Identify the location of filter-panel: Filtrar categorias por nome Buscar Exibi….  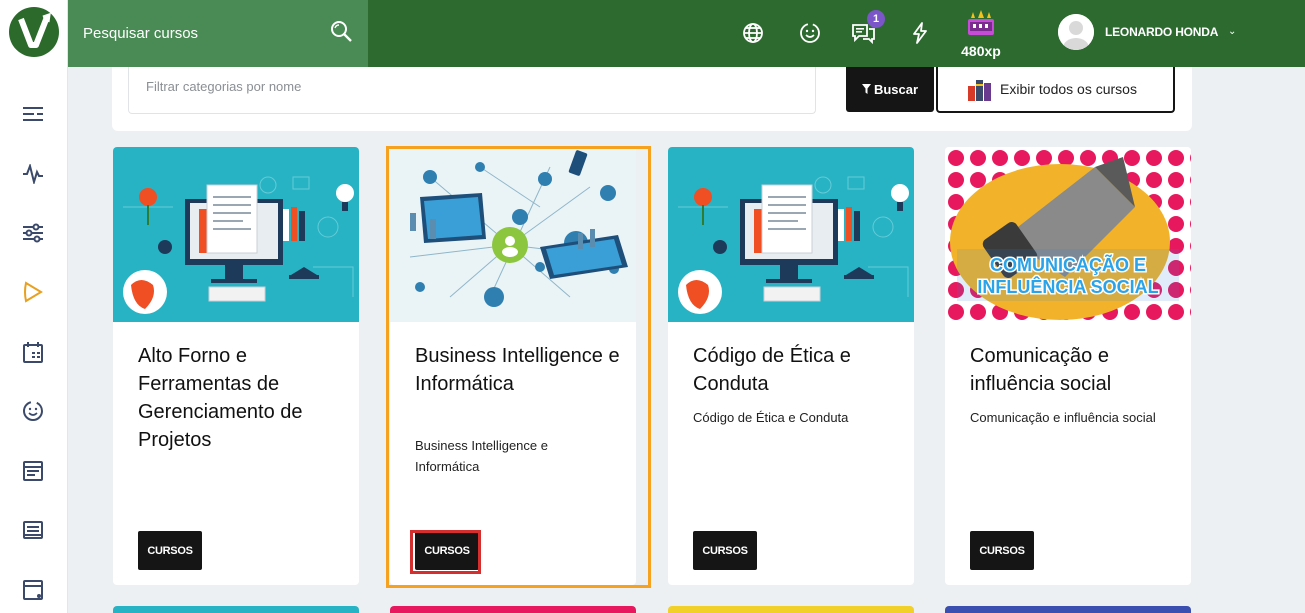
(652, 99).